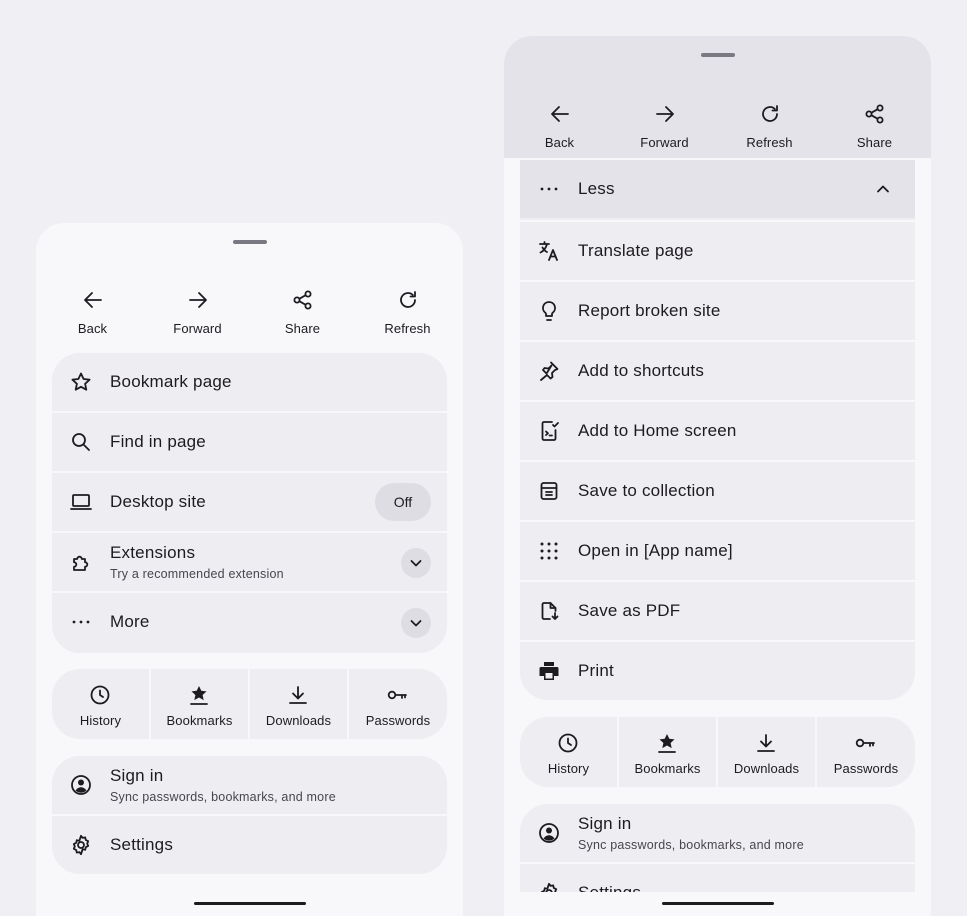  Describe the element at coordinates (646, 490) in the screenshot. I see `save-to-collection-label: Save to collection` at that location.